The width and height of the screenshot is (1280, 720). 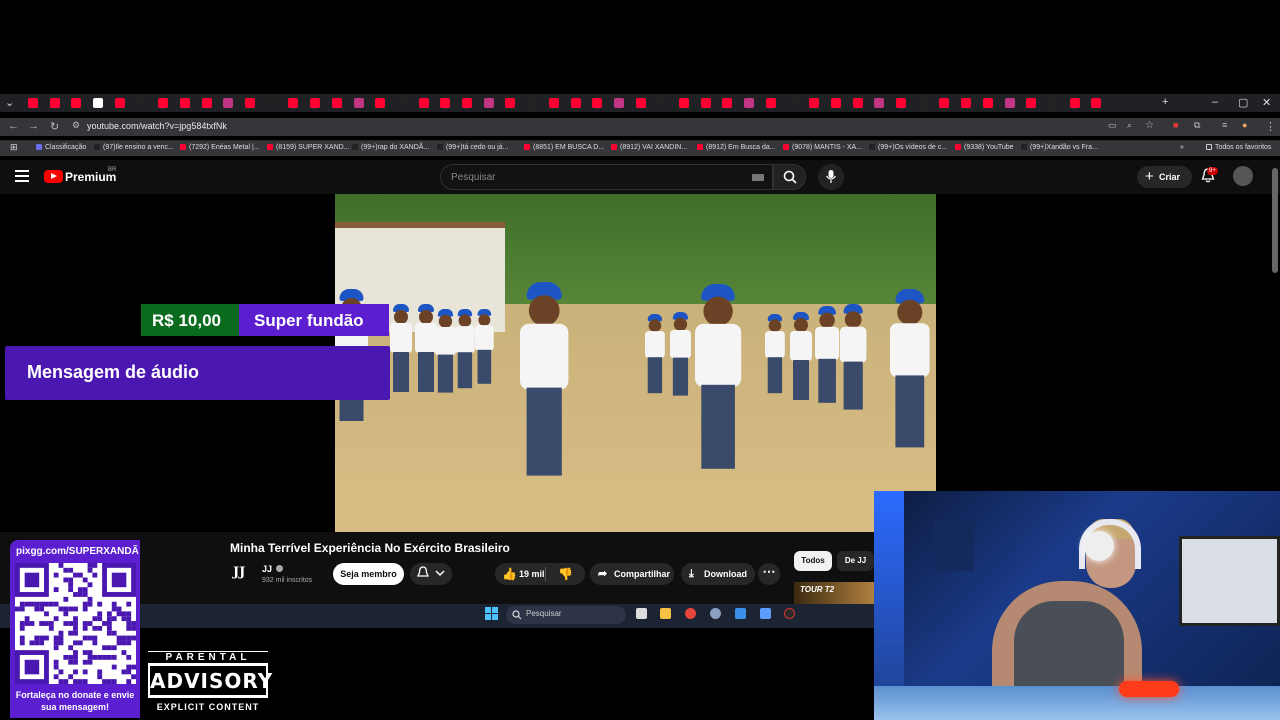 I want to click on like-icon: 👍, so click(x=509, y=574).